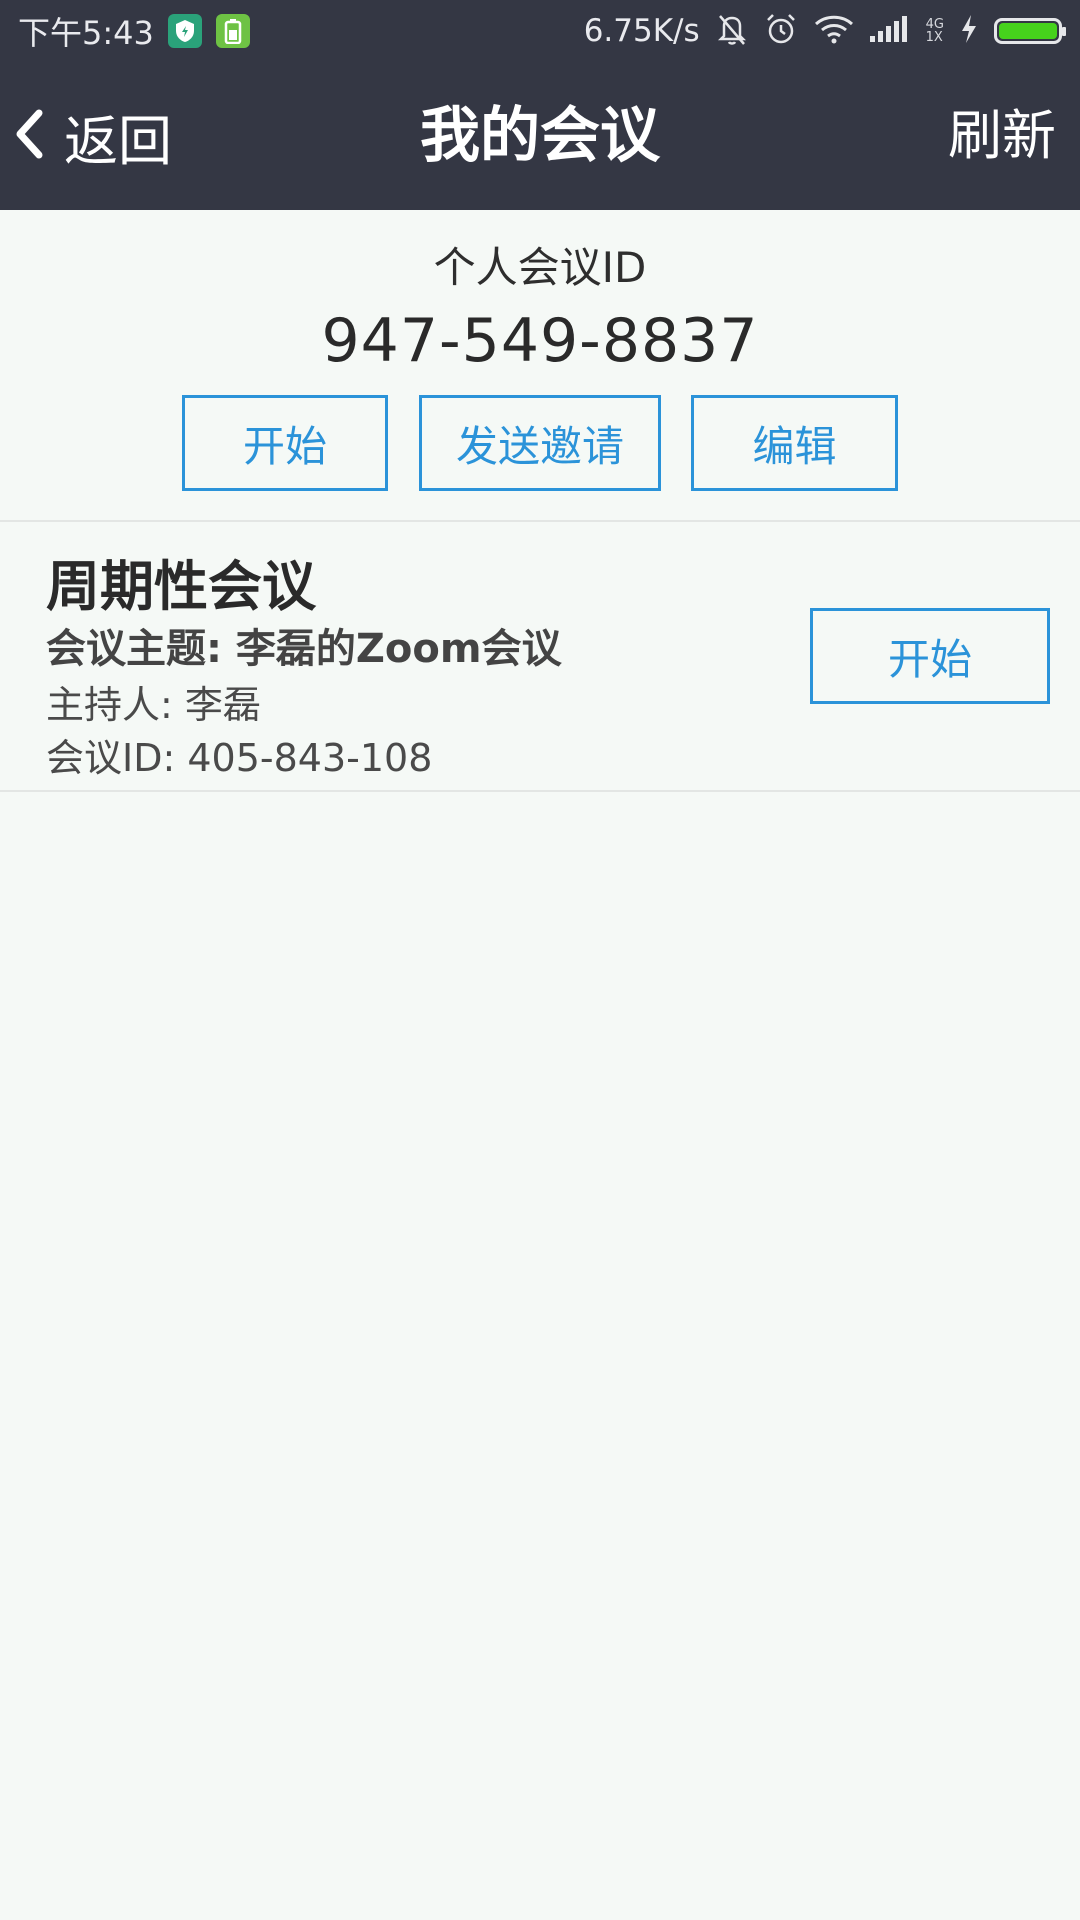 This screenshot has height=1920, width=1080. What do you see at coordinates (641, 31) in the screenshot?
I see `network-speed: 6.75K/s` at bounding box center [641, 31].